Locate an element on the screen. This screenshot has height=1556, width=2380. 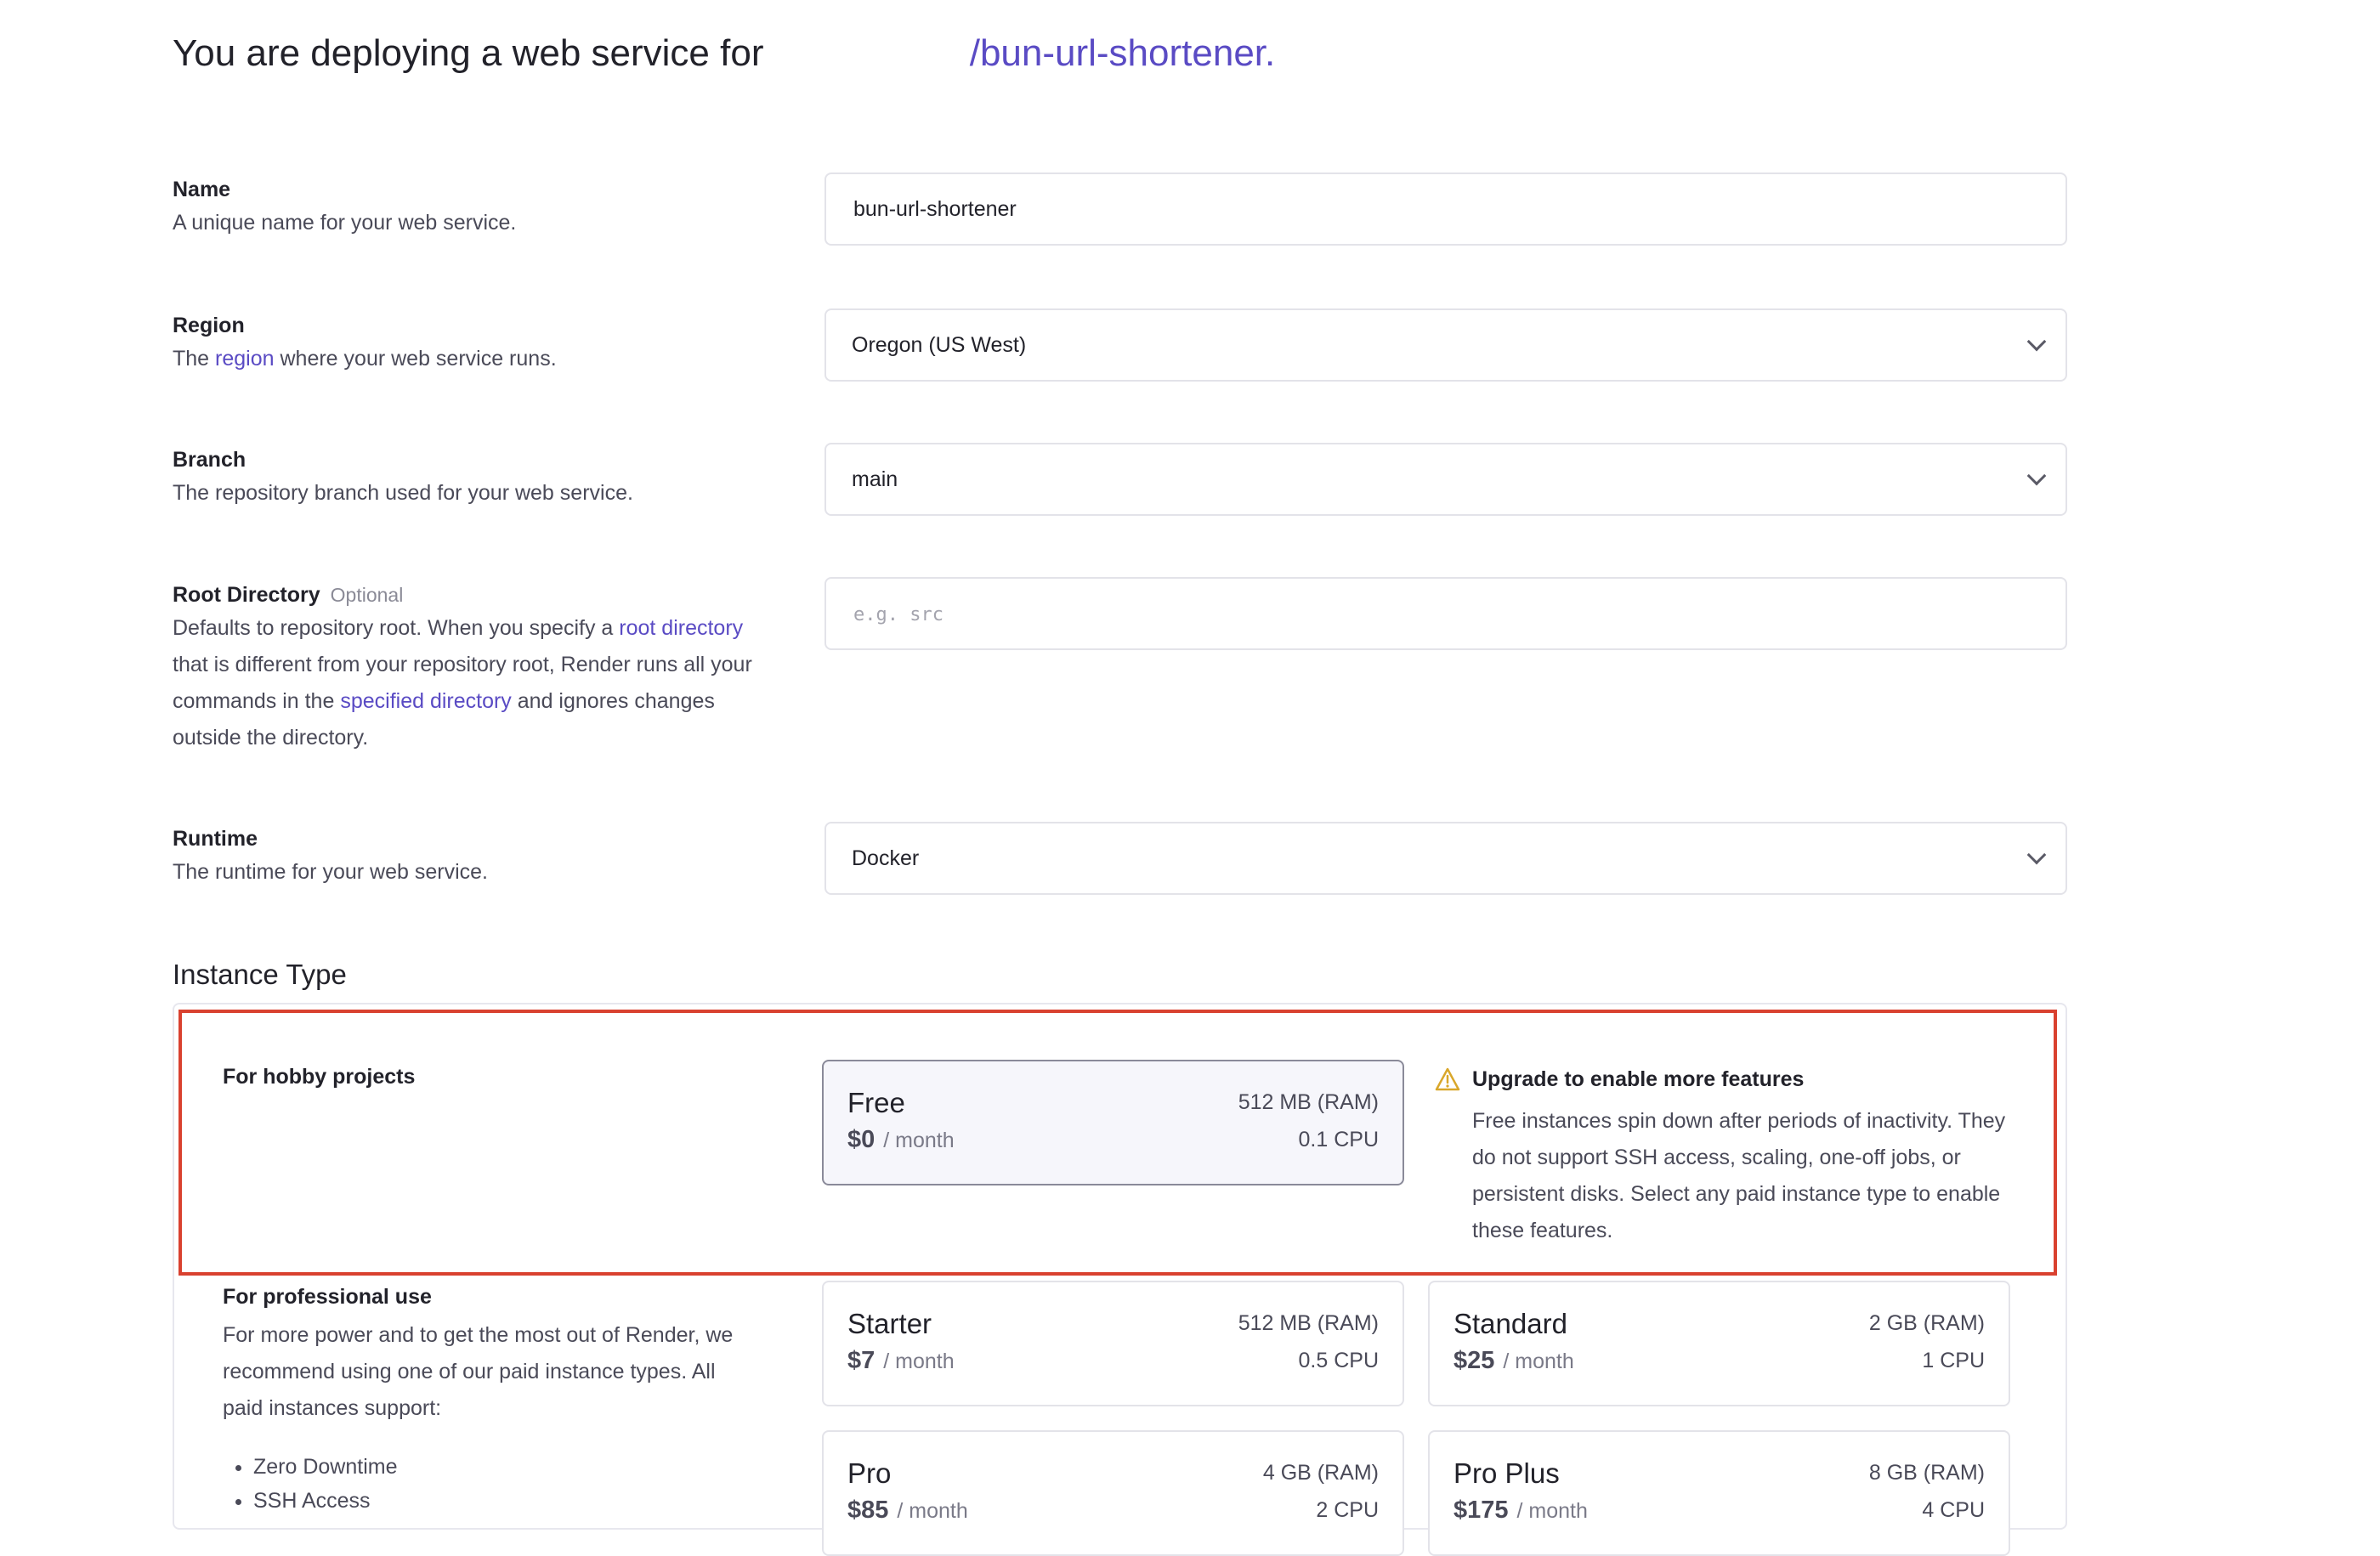
root-directory-label-text: Root Directory is located at coordinates (246, 595).